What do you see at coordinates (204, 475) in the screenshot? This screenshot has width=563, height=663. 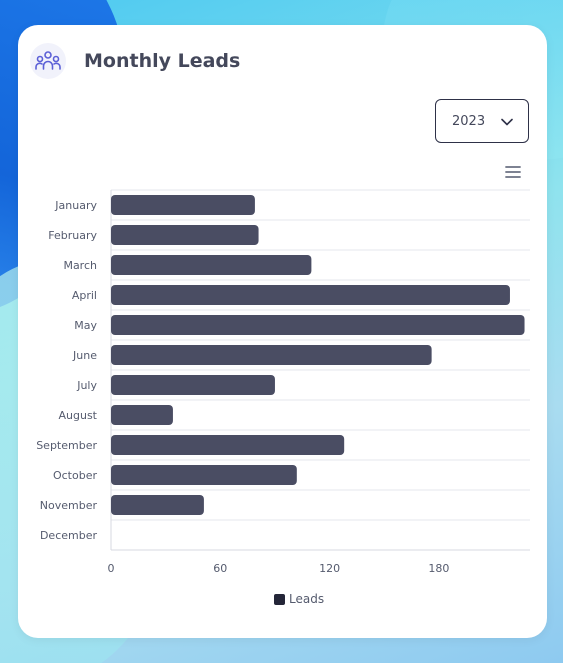 I see `bar-october` at bounding box center [204, 475].